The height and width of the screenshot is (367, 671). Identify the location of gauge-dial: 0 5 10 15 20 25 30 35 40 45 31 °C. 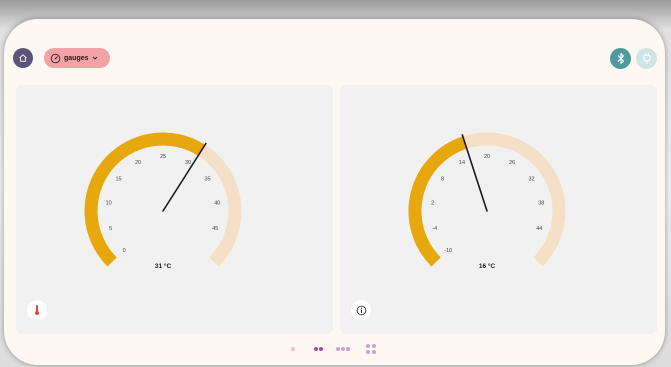
(163, 201).